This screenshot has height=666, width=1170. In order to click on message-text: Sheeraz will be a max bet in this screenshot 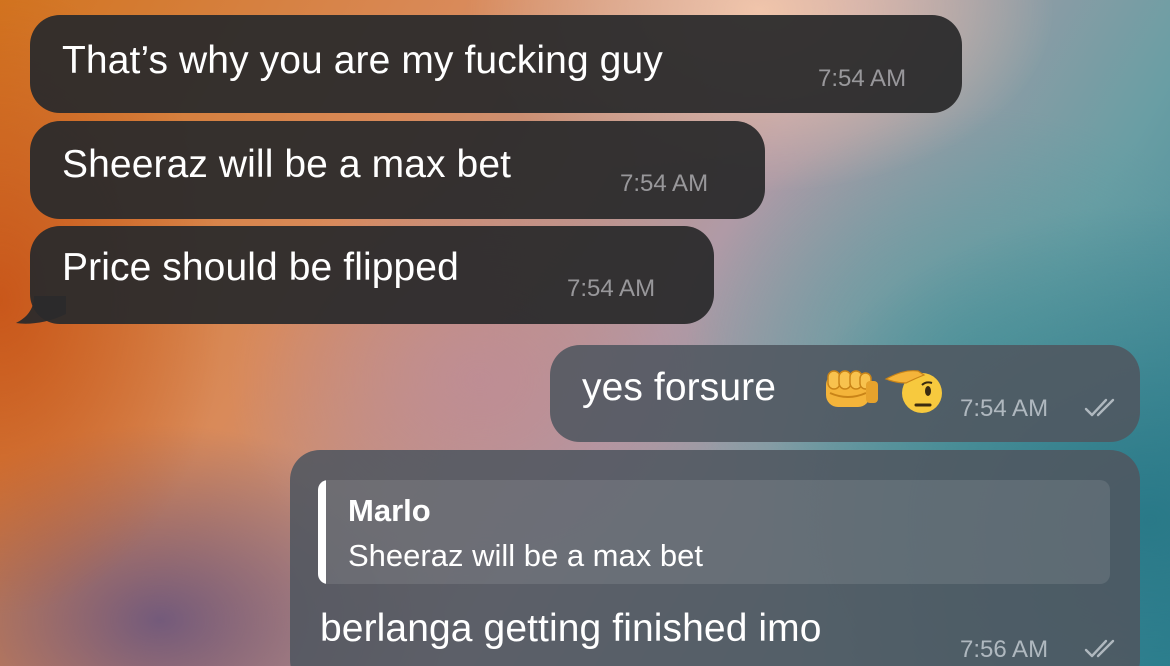, I will do `click(287, 164)`.